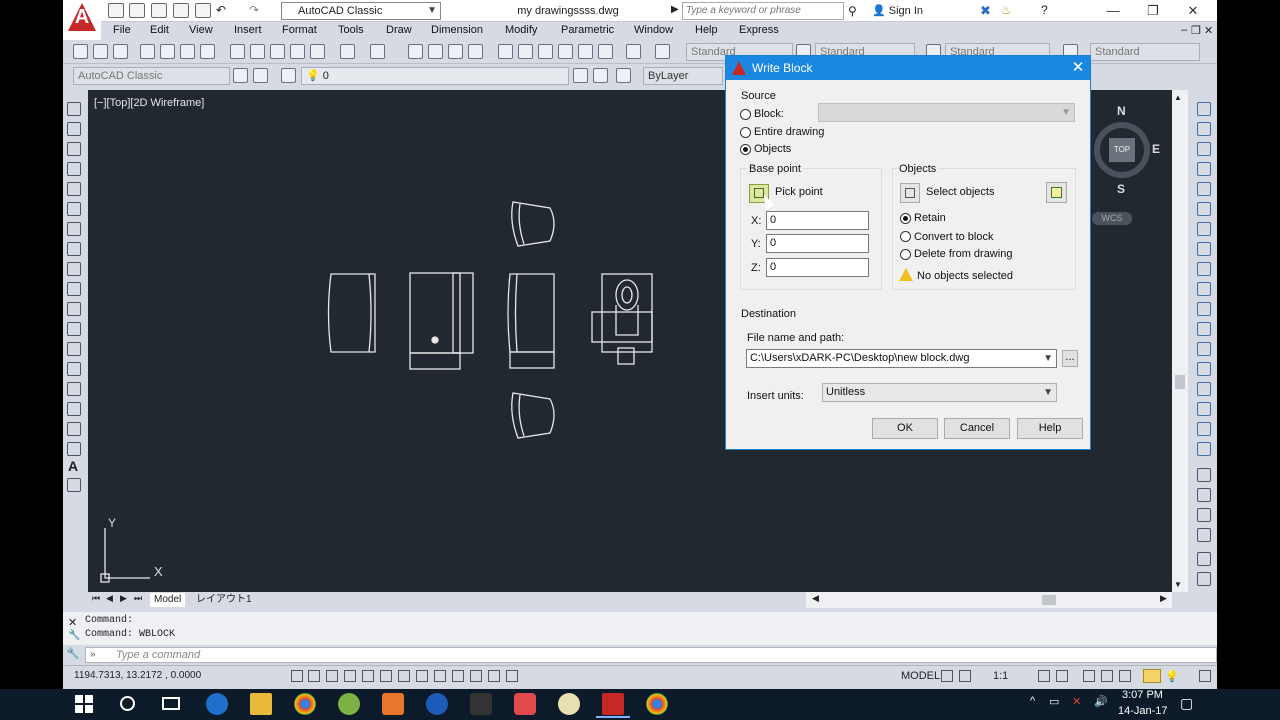 This screenshot has height=720, width=1280. Describe the element at coordinates (1204, 109) in the screenshot. I see `erase-icon` at that location.